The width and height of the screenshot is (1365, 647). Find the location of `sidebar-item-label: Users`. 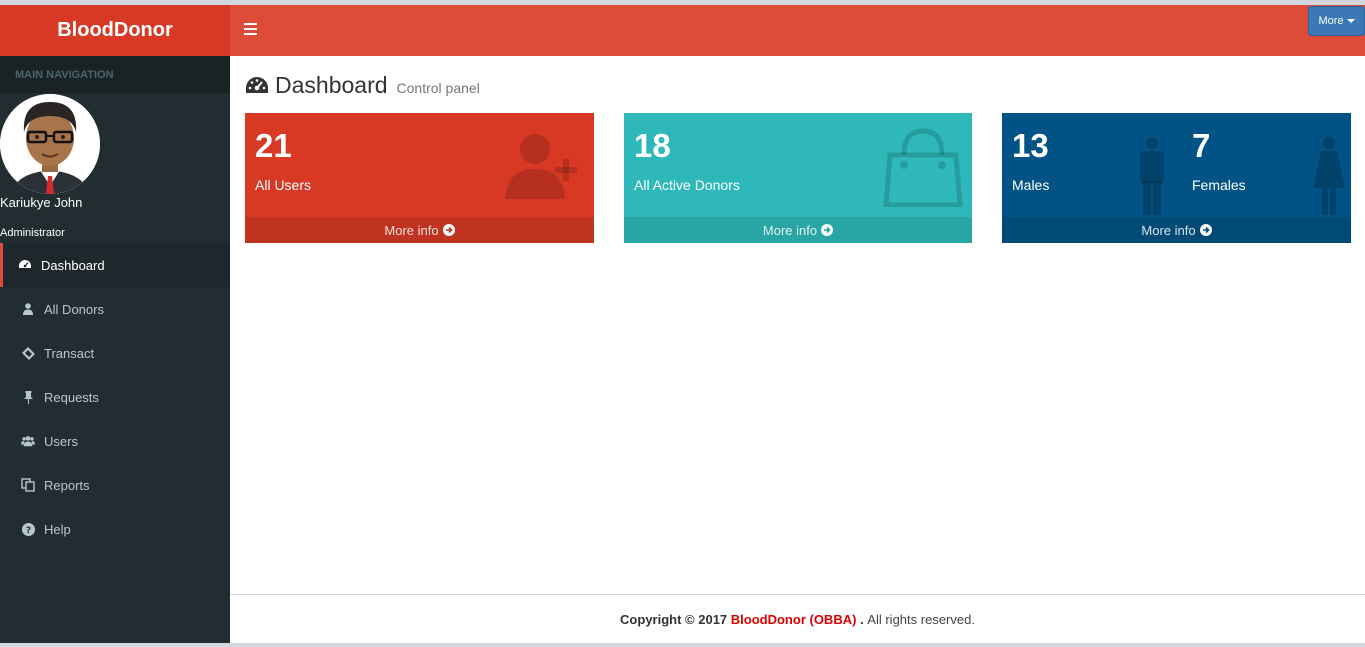

sidebar-item-label: Users is located at coordinates (61, 441).